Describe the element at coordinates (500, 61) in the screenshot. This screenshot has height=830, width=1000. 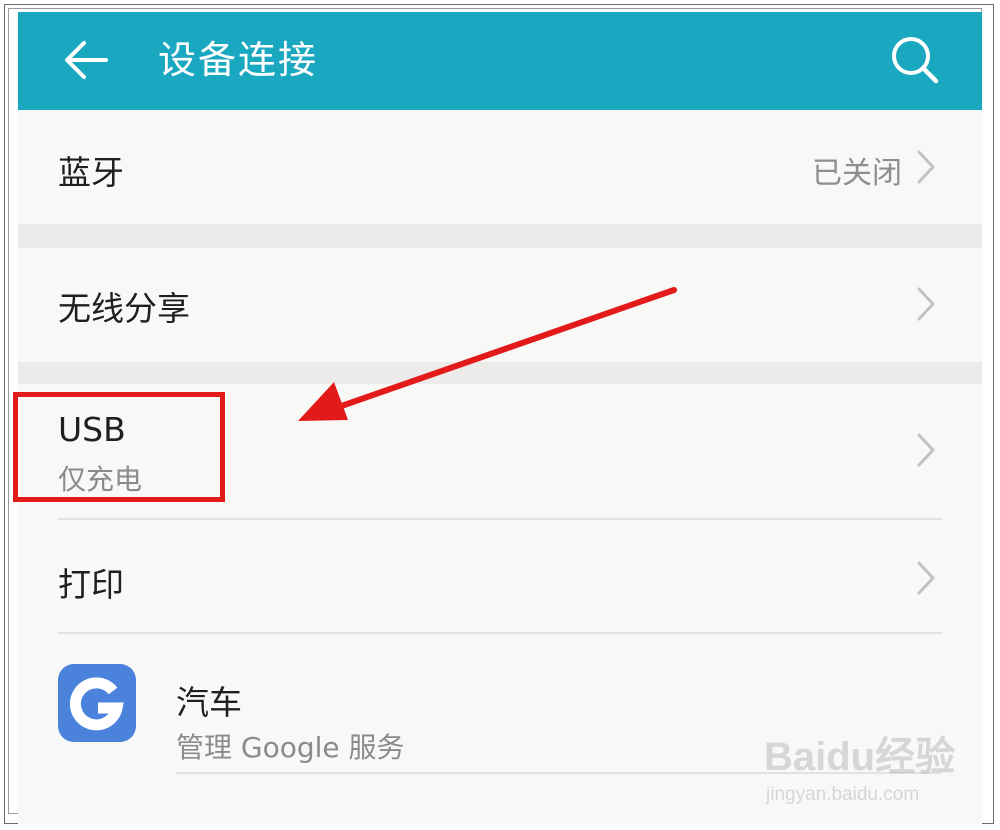
I see `app-bar: 设备连接` at that location.